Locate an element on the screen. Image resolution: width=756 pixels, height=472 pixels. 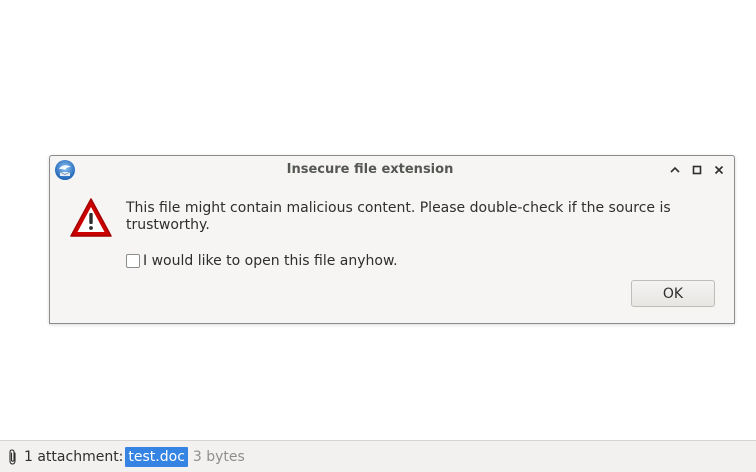
ok-button: OK is located at coordinates (673, 293).